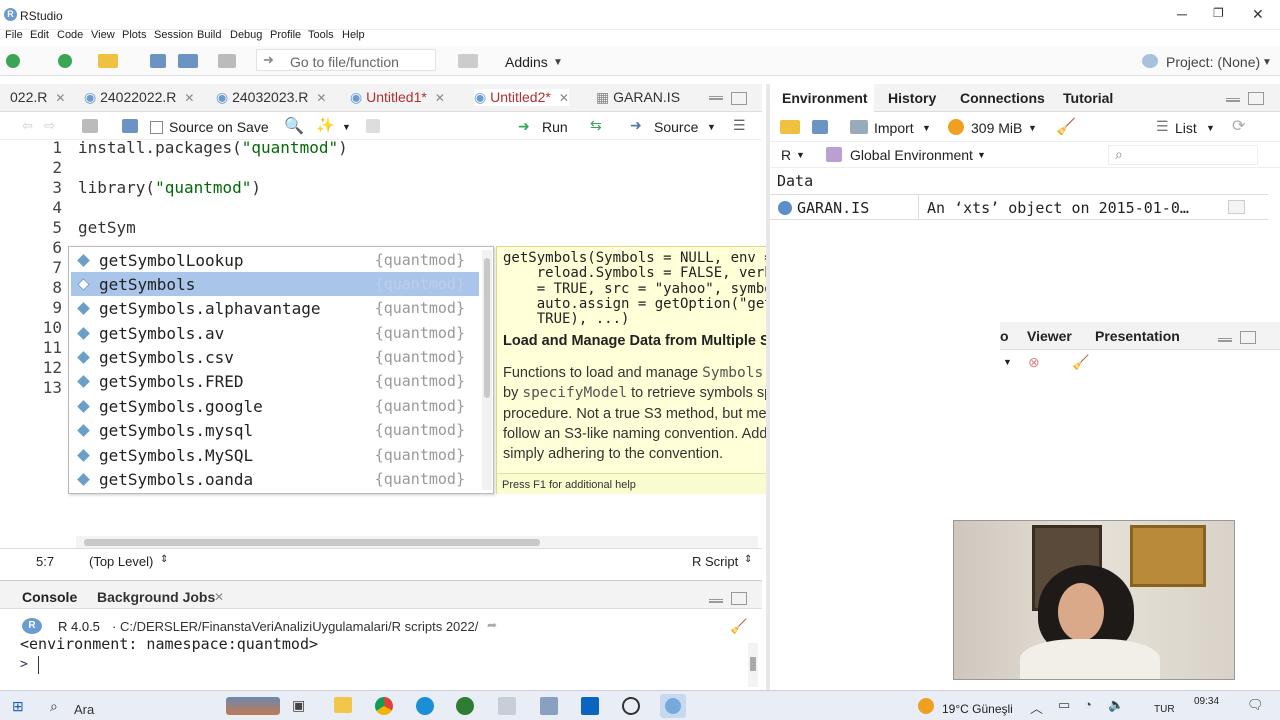 The height and width of the screenshot is (720, 1280). Describe the element at coordinates (253, 706) in the screenshot. I see `landscape-widget-icon` at that location.